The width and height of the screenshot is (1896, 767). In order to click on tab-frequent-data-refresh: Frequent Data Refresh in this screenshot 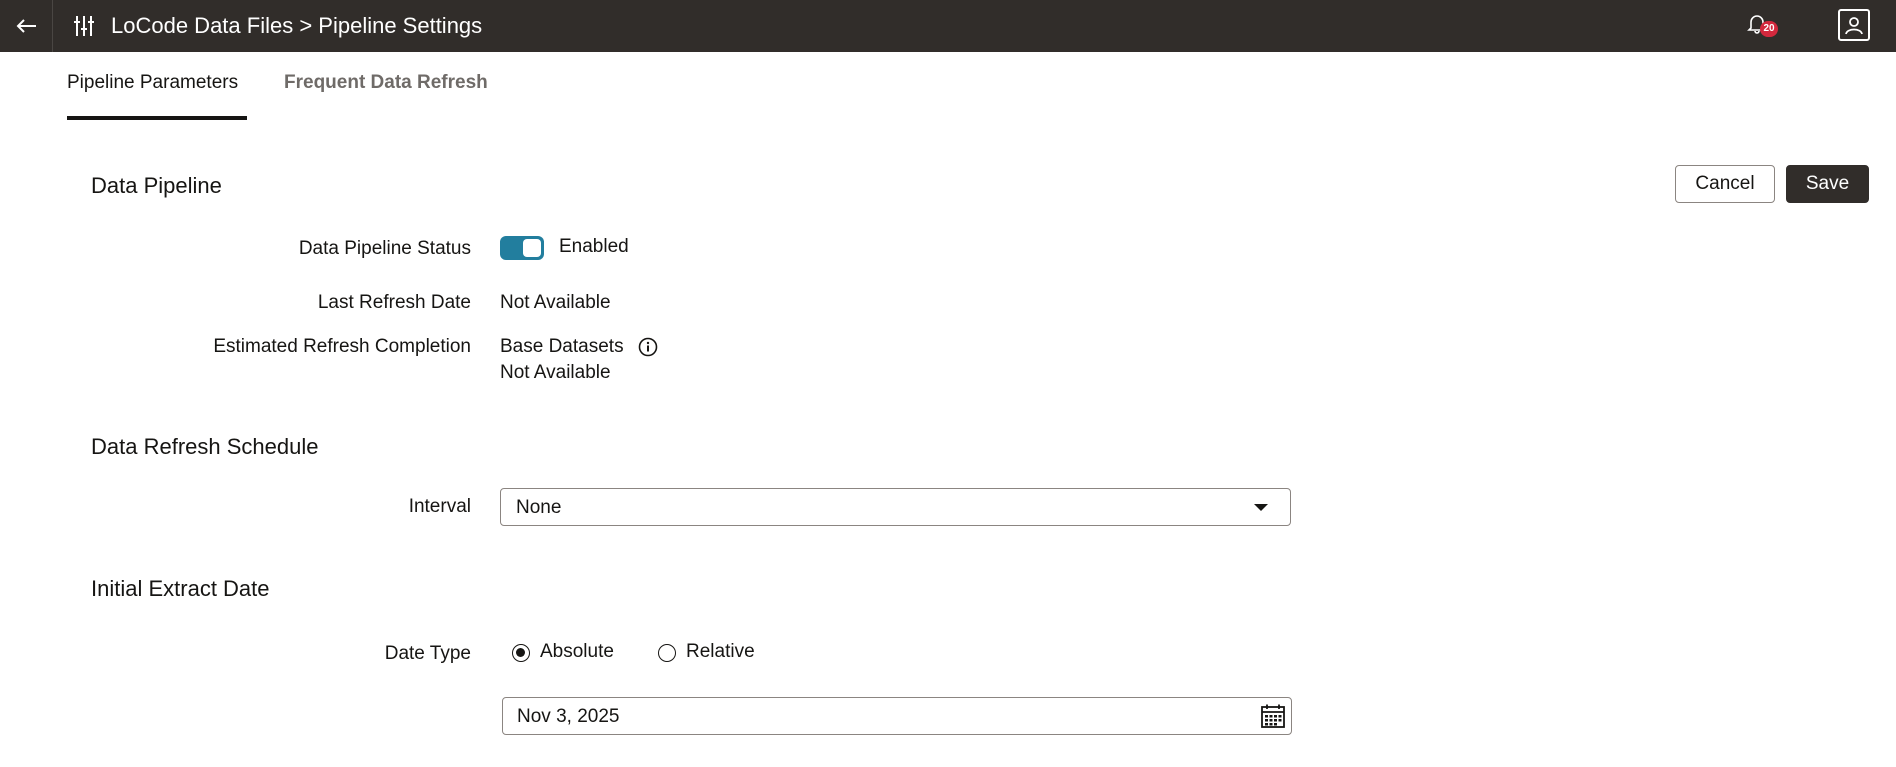, I will do `click(386, 83)`.